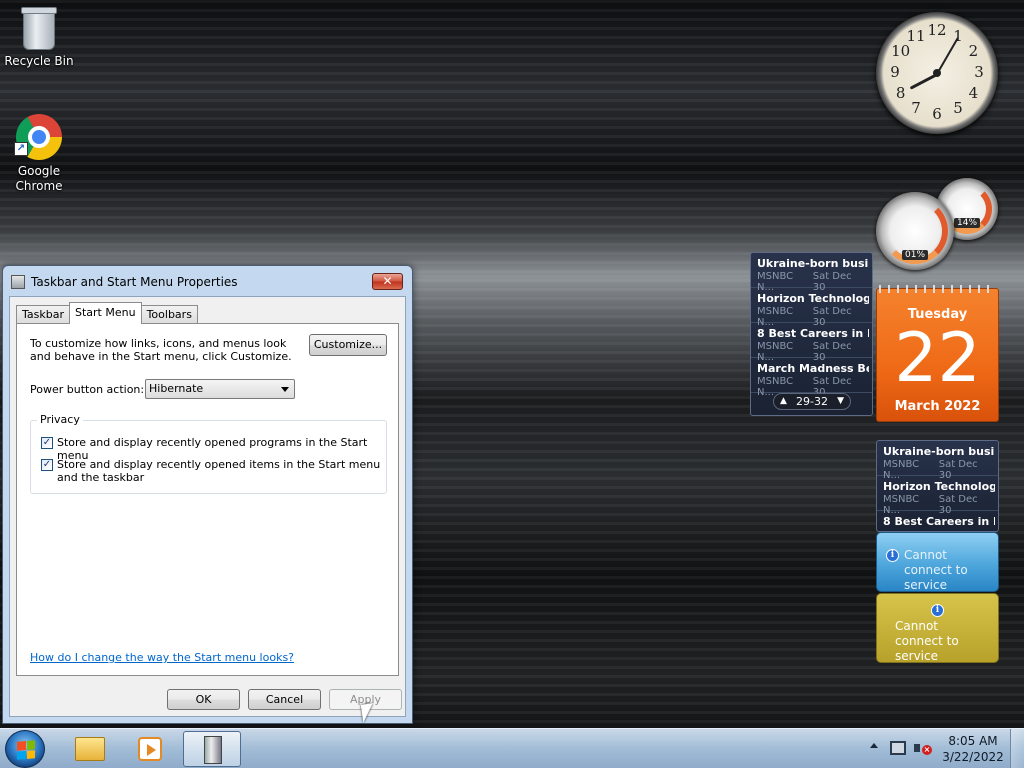 This screenshot has width=1024, height=768. Describe the element at coordinates (937, 114) in the screenshot. I see `clock-number: 6` at that location.